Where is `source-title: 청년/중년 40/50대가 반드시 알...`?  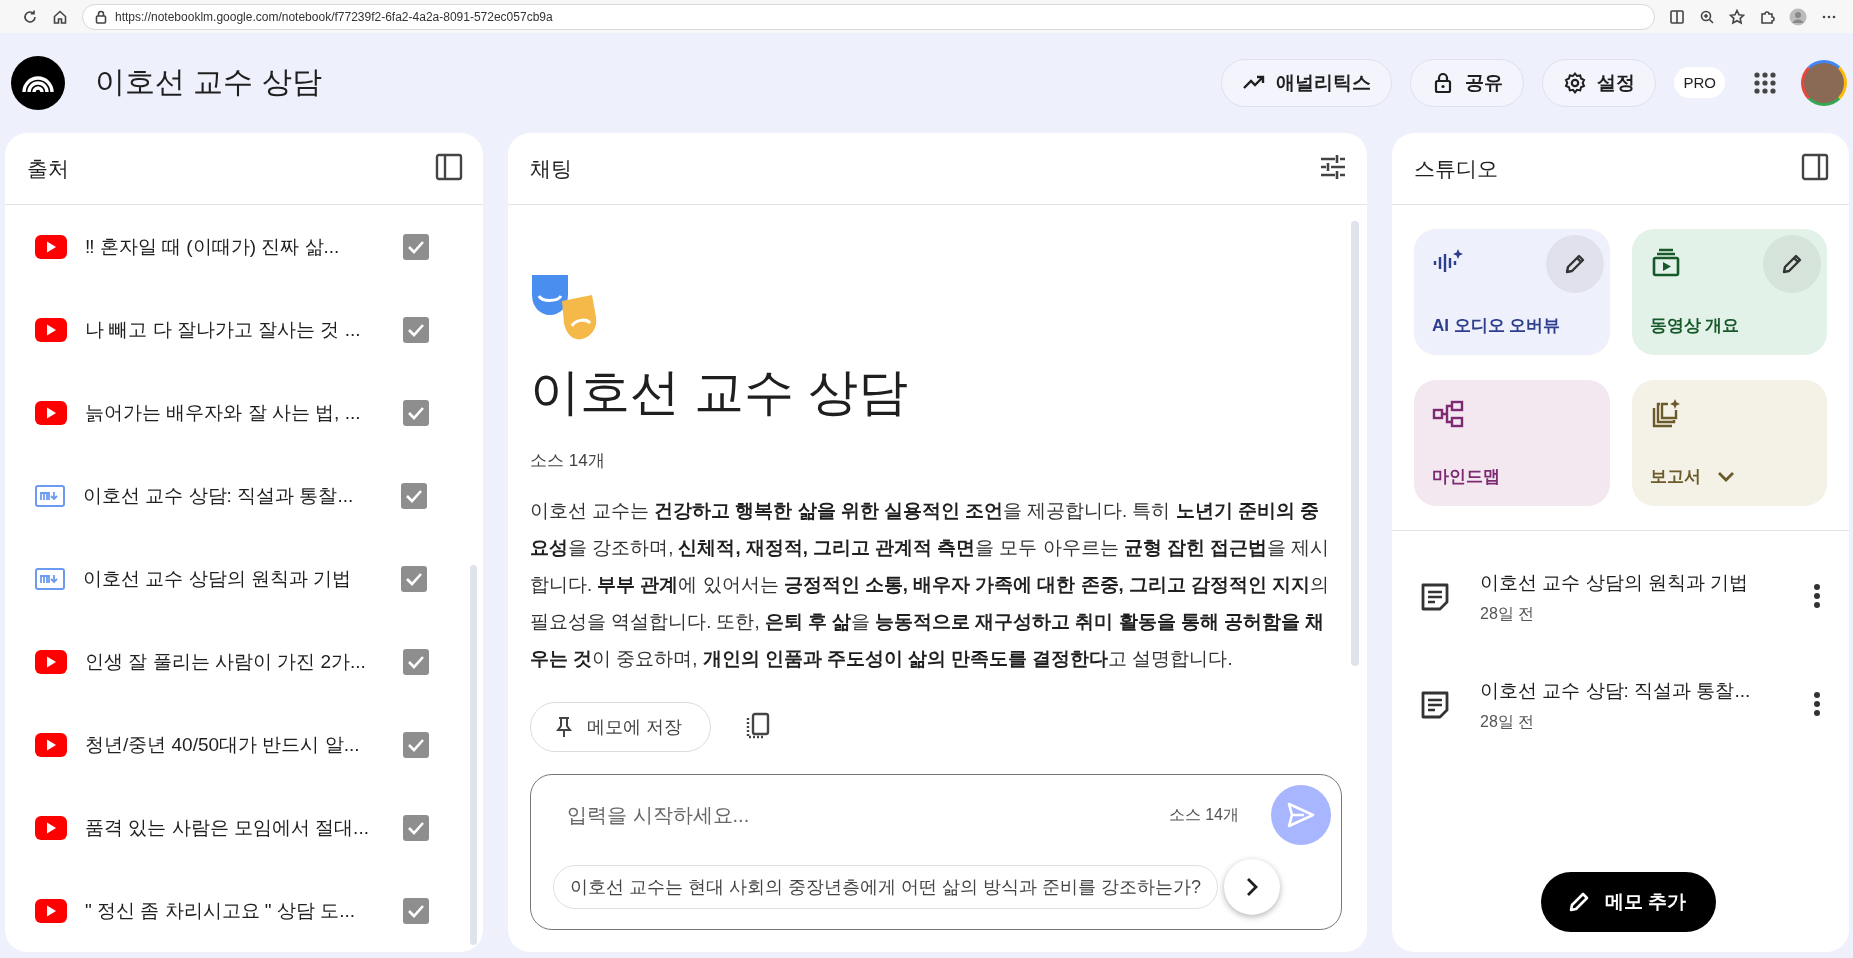
source-title: 청년/중년 40/50대가 반드시 알... is located at coordinates (230, 744).